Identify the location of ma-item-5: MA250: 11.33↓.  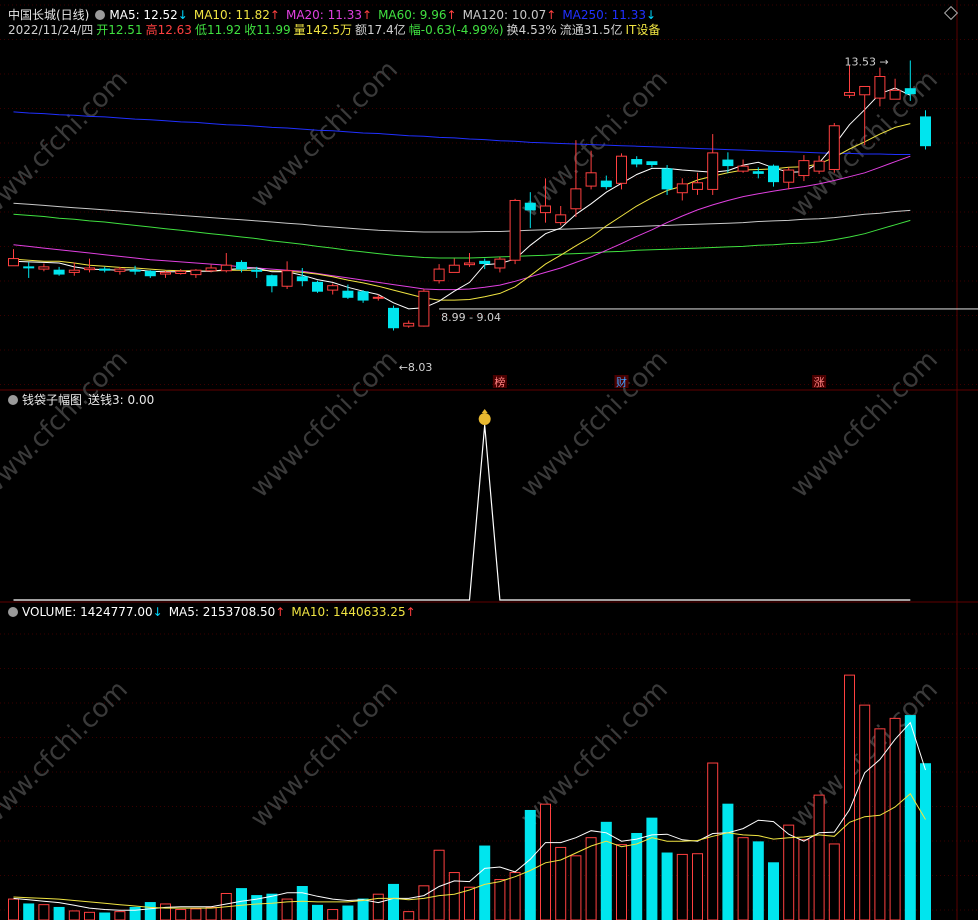
(609, 15).